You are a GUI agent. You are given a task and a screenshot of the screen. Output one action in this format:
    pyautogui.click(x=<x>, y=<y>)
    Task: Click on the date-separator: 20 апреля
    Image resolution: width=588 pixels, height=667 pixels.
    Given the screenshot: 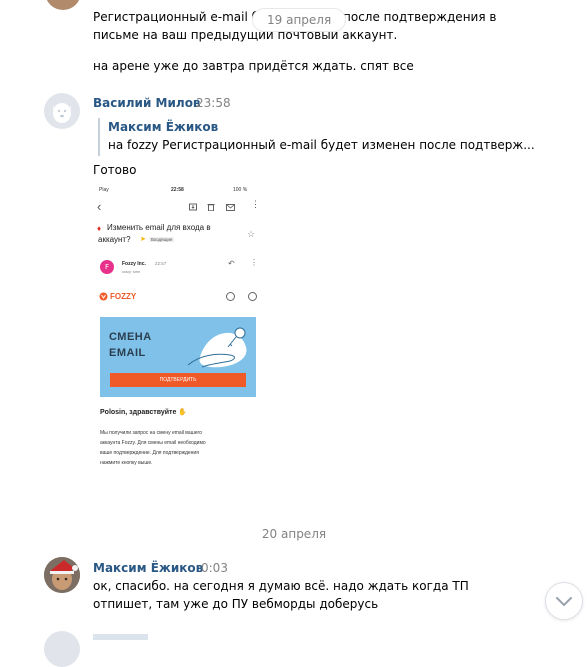 What is the action you would take?
    pyautogui.click(x=294, y=534)
    